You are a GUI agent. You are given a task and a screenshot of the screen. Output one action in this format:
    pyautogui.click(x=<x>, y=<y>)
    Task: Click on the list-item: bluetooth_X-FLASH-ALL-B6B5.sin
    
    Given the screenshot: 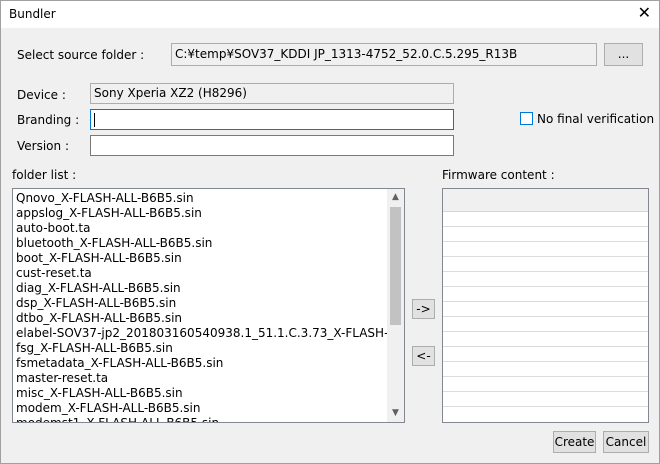 What is the action you would take?
    pyautogui.click(x=200, y=243)
    